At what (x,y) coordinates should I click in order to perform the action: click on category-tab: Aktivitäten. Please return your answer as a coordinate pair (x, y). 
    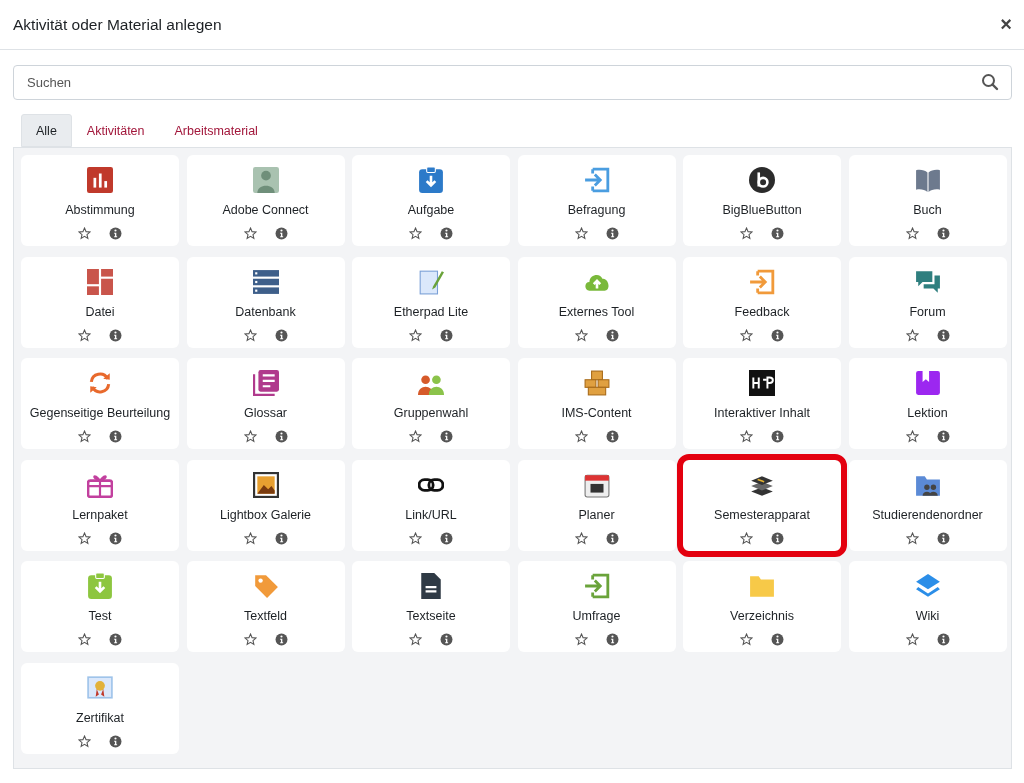
    Looking at the image, I should click on (115, 130).